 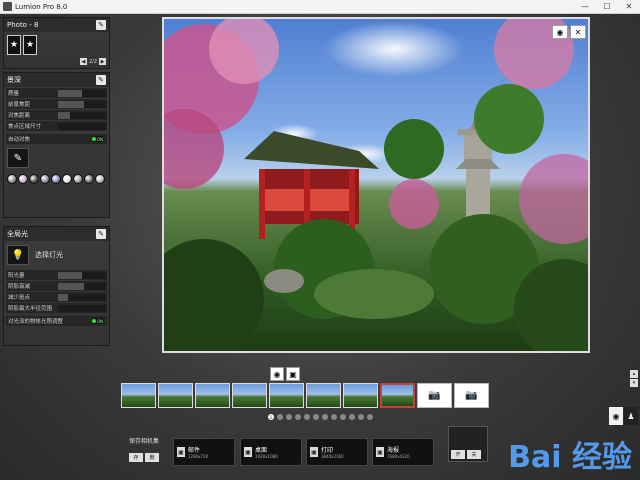 I want to click on export-name: 桌面, so click(x=261, y=450).